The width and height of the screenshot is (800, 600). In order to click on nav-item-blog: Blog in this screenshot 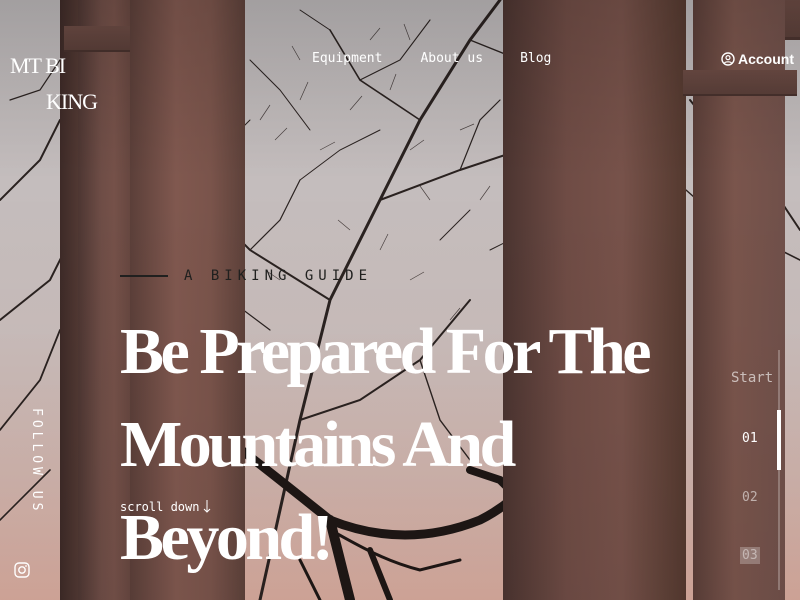, I will do `click(535, 58)`.